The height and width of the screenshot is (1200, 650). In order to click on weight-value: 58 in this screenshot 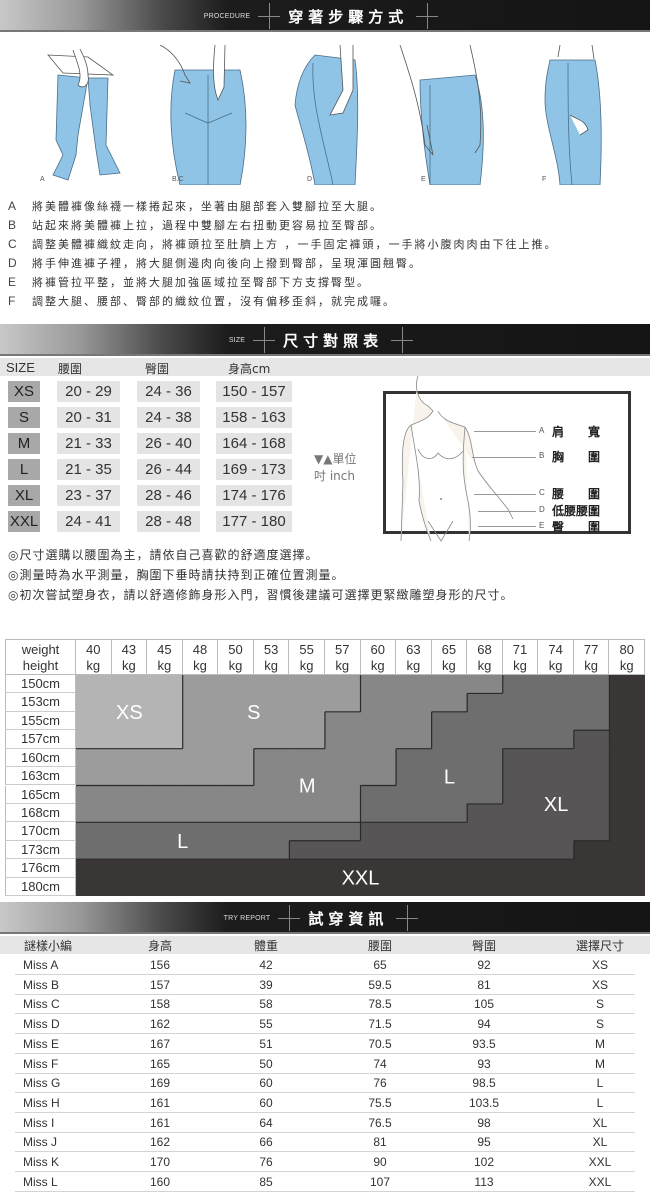, I will do `click(266, 1004)`.